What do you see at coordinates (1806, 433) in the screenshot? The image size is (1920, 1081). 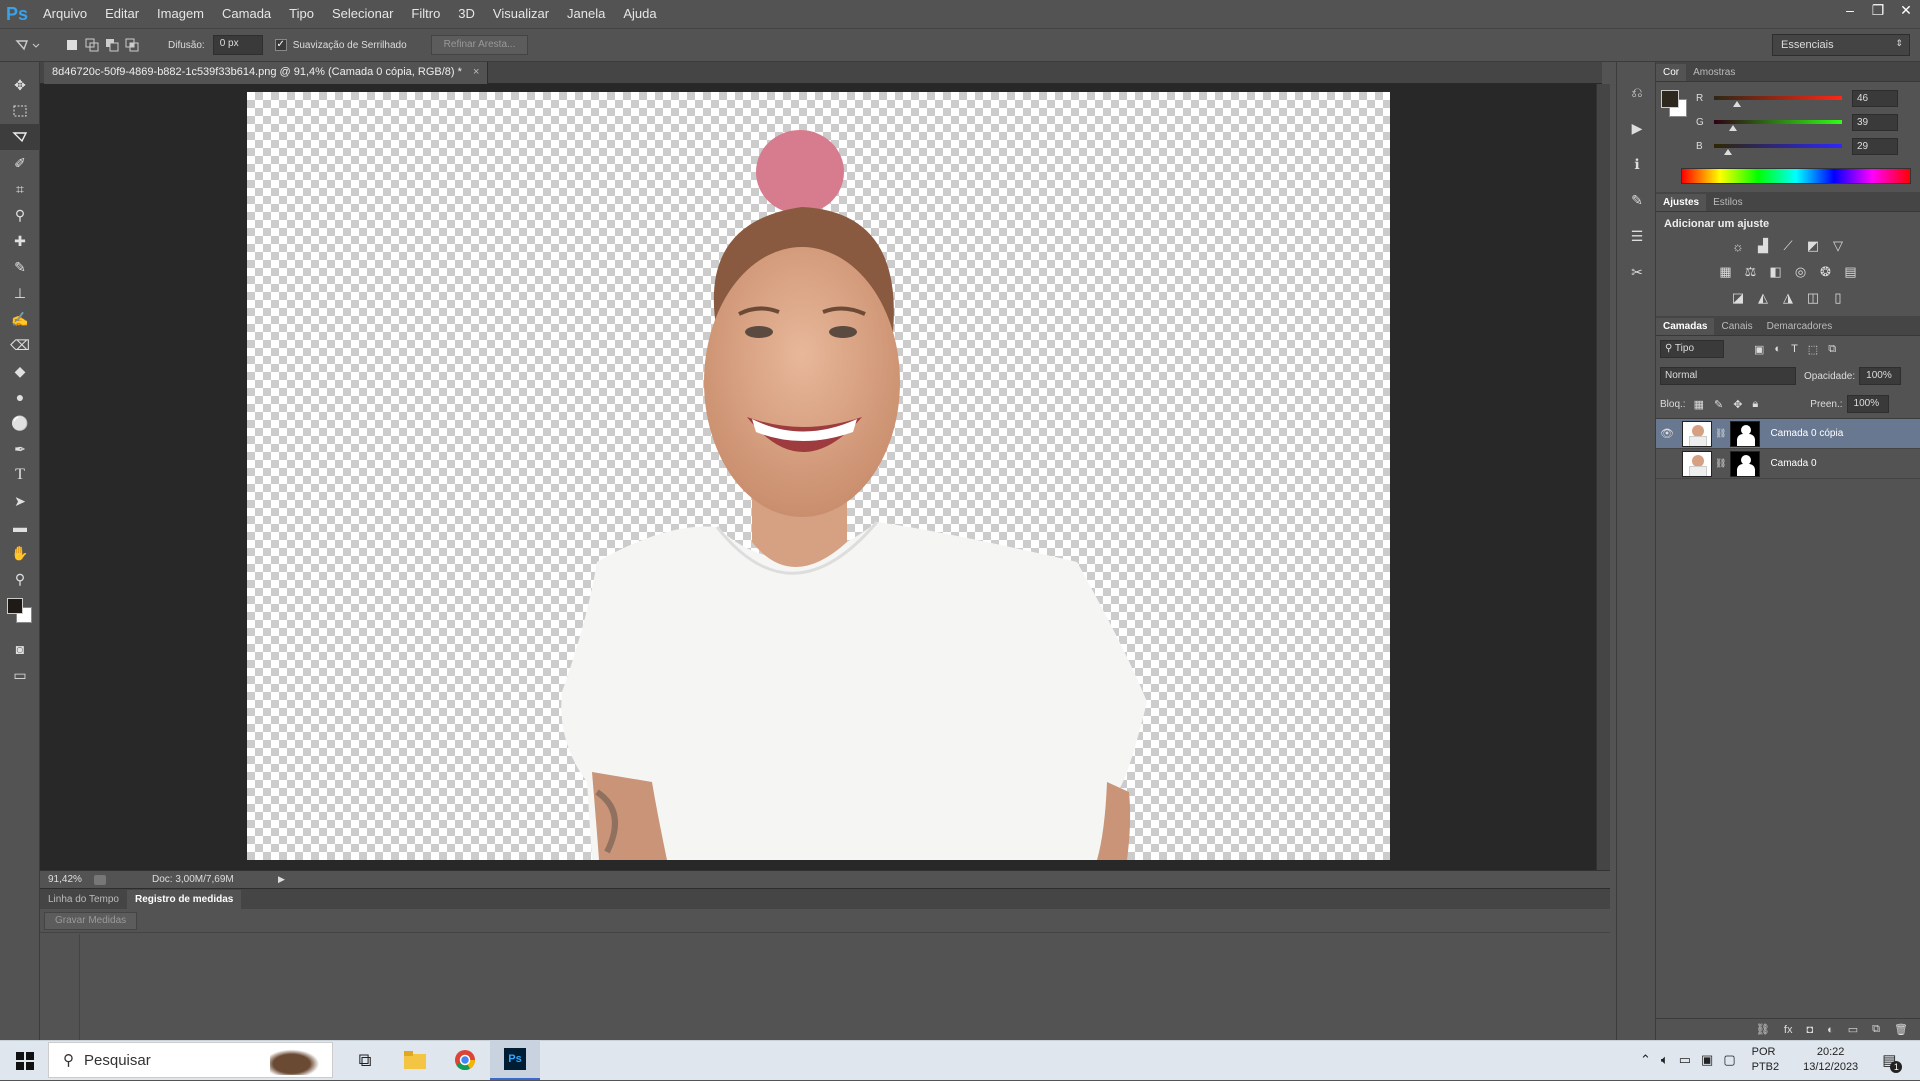 I see `layer-name: Camada 0 cópia` at bounding box center [1806, 433].